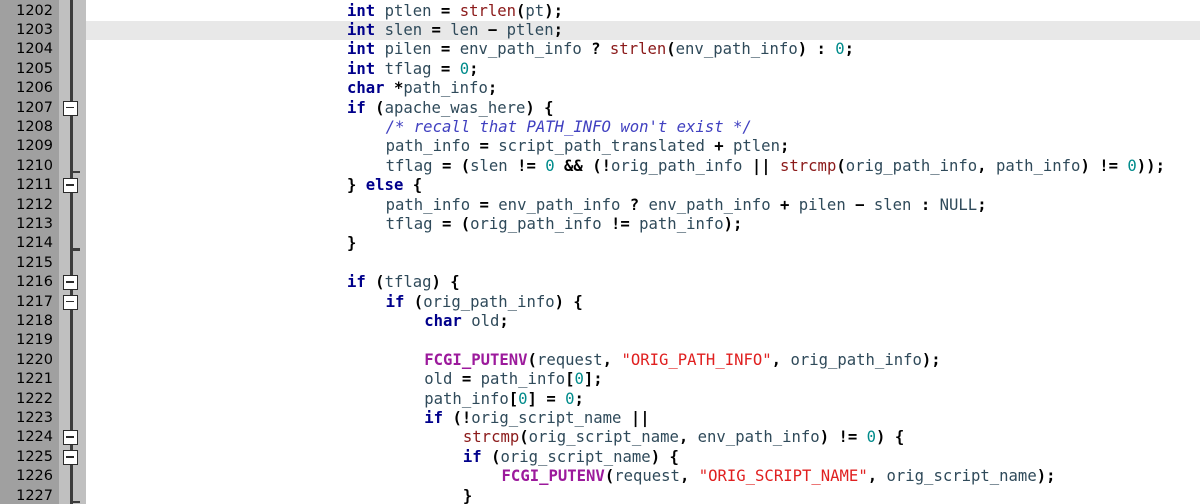 The width and height of the screenshot is (1200, 504). Describe the element at coordinates (34, 282) in the screenshot. I see `line-number: 1216` at that location.